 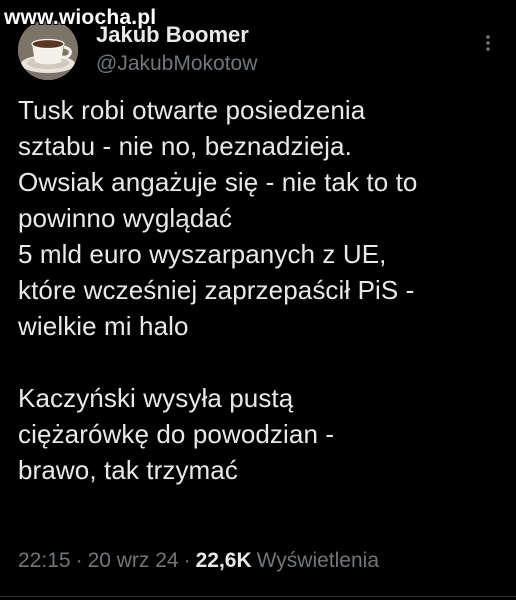 What do you see at coordinates (80, 17) in the screenshot?
I see `watermark: www.wiocha.pl` at bounding box center [80, 17].